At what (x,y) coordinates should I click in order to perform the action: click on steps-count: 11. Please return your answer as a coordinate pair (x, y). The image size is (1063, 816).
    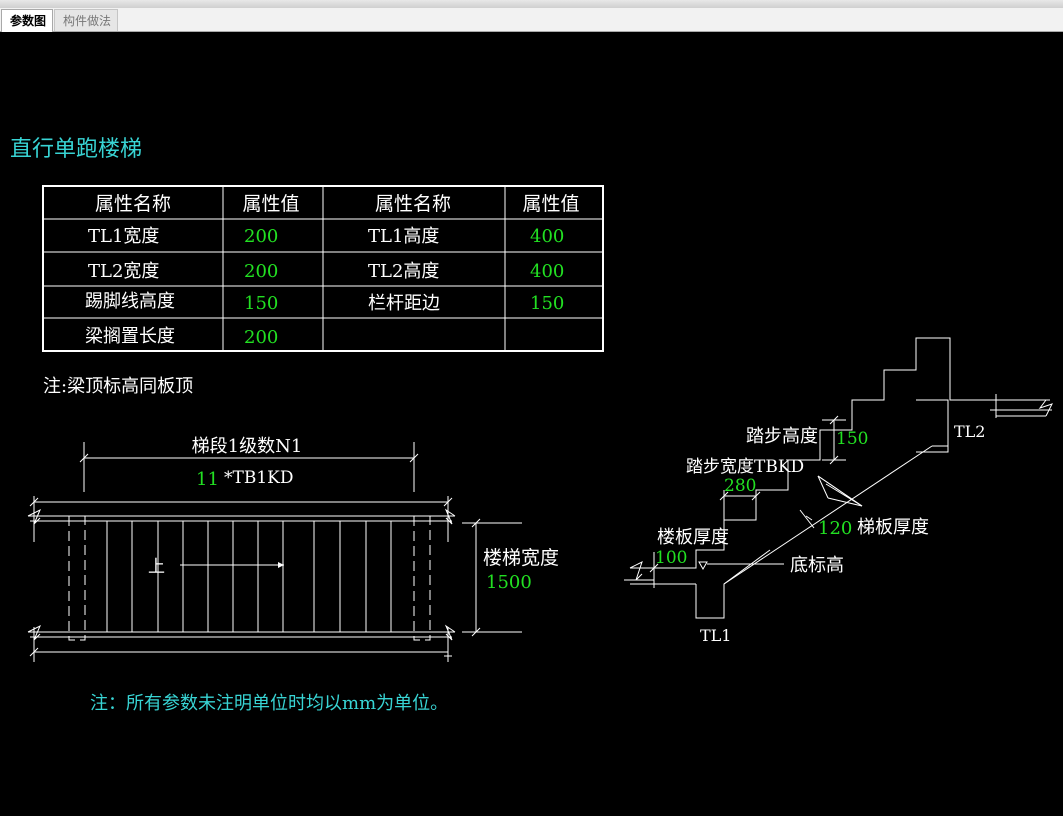
    Looking at the image, I should click on (207, 479).